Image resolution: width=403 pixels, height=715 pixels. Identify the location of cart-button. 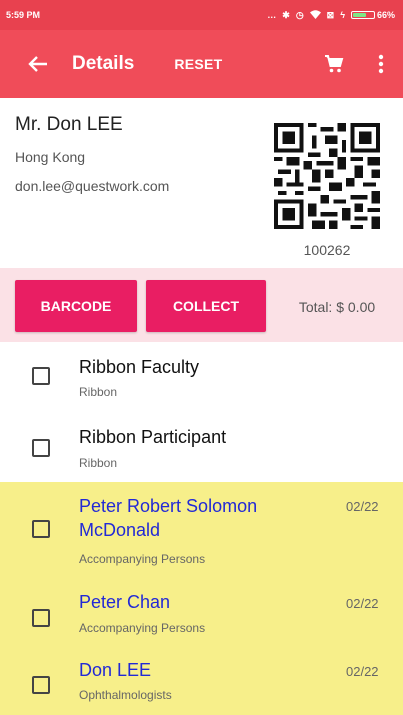
(334, 64).